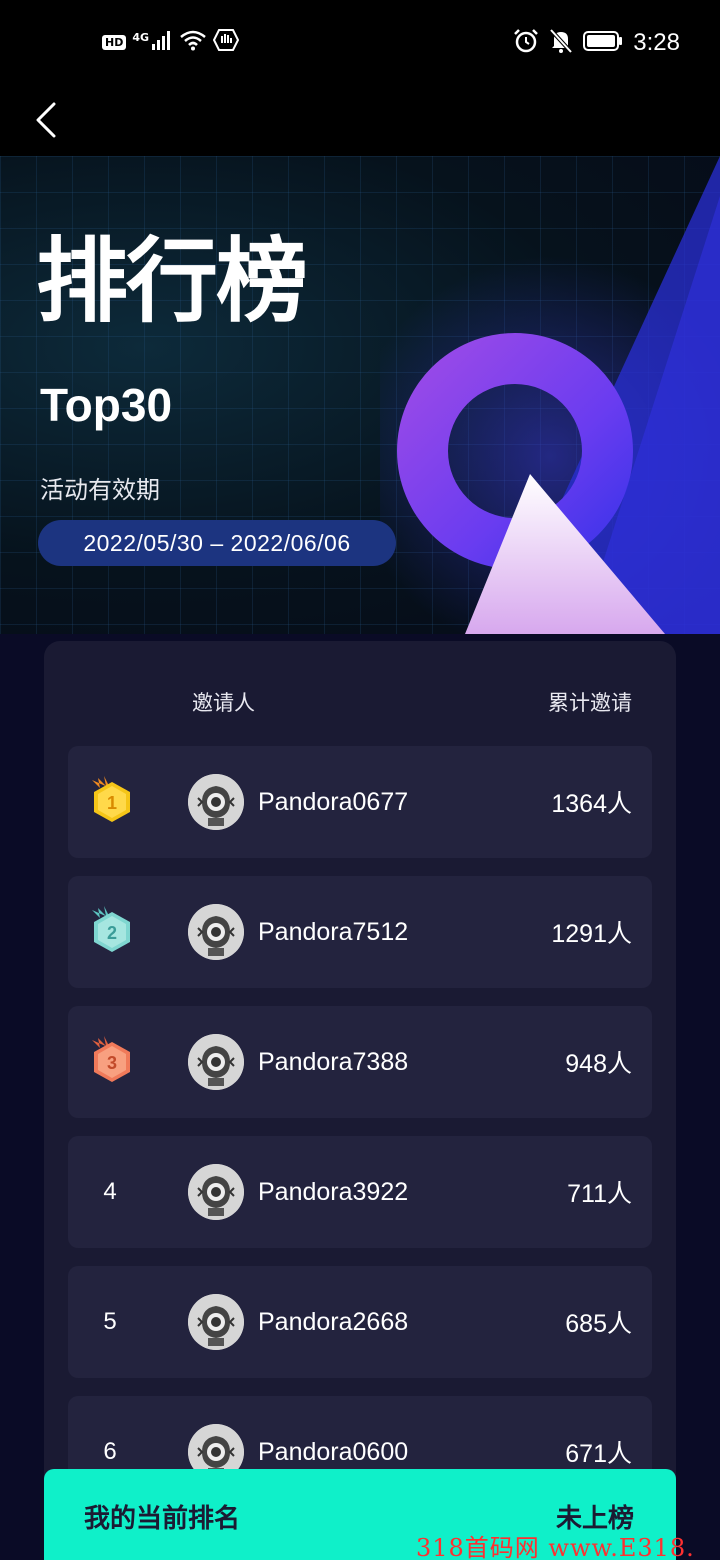 The height and width of the screenshot is (1560, 720). I want to click on svg-text: 3, so click(112, 1063).